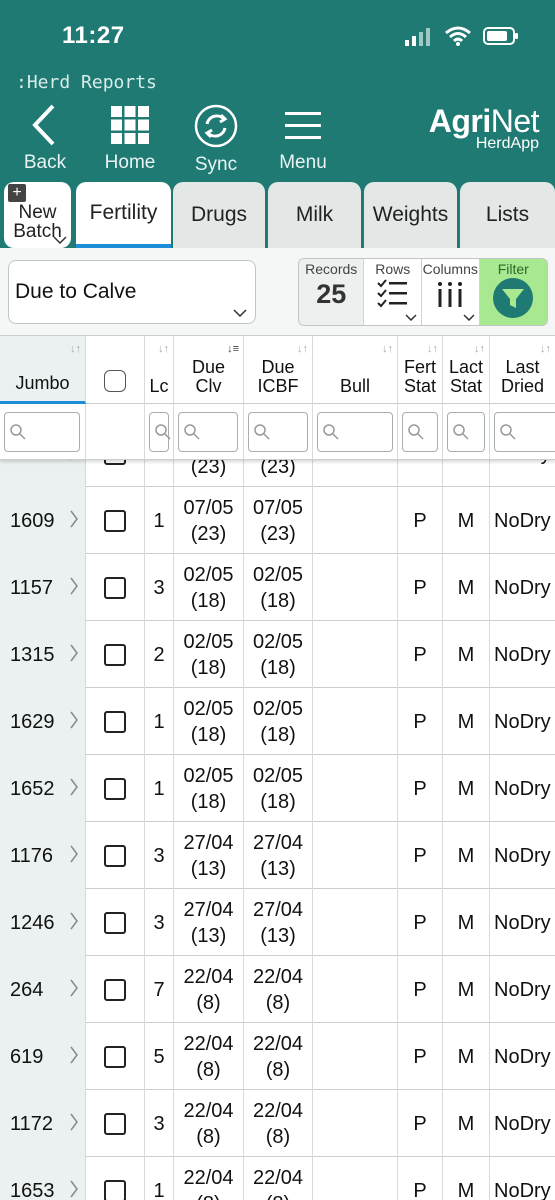  I want to click on tab-milk: Milk, so click(314, 215).